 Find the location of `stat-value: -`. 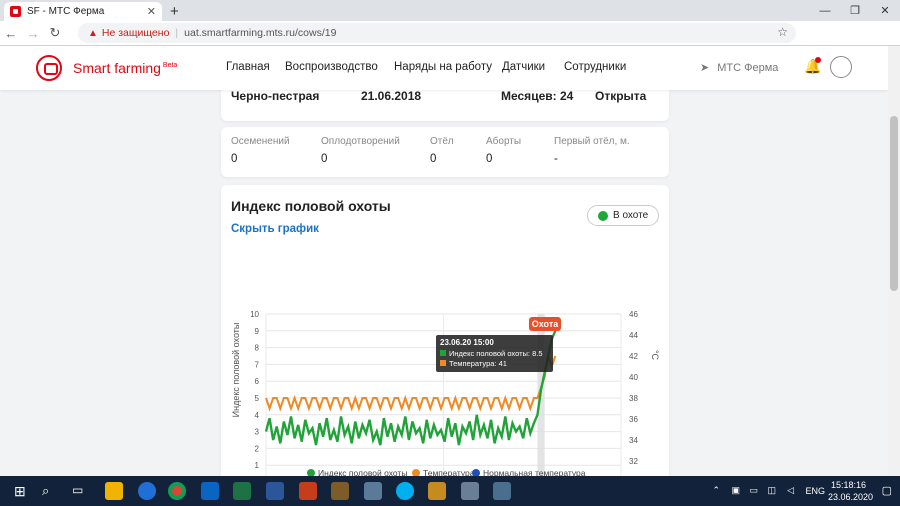

stat-value: - is located at coordinates (556, 159).